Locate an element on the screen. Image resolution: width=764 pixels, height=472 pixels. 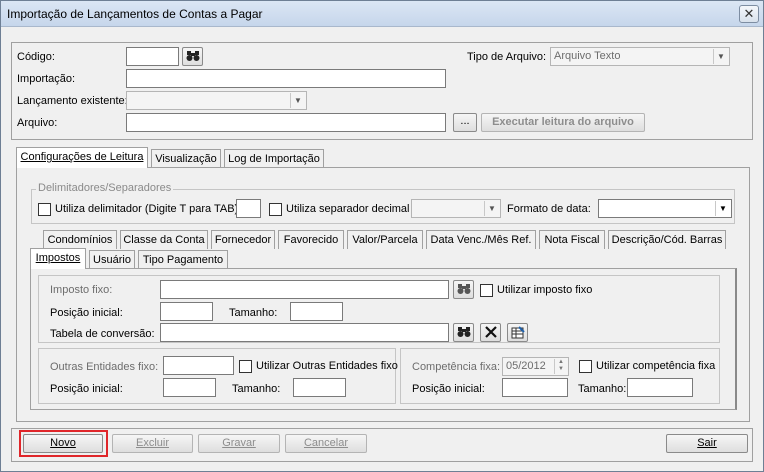
subtab-label: Nota Fiscal is located at coordinates (572, 240).